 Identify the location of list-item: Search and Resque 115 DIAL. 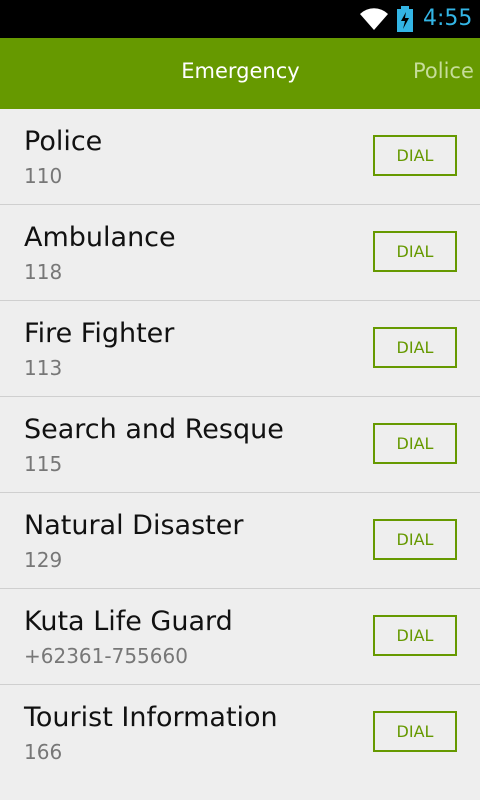
(240, 445).